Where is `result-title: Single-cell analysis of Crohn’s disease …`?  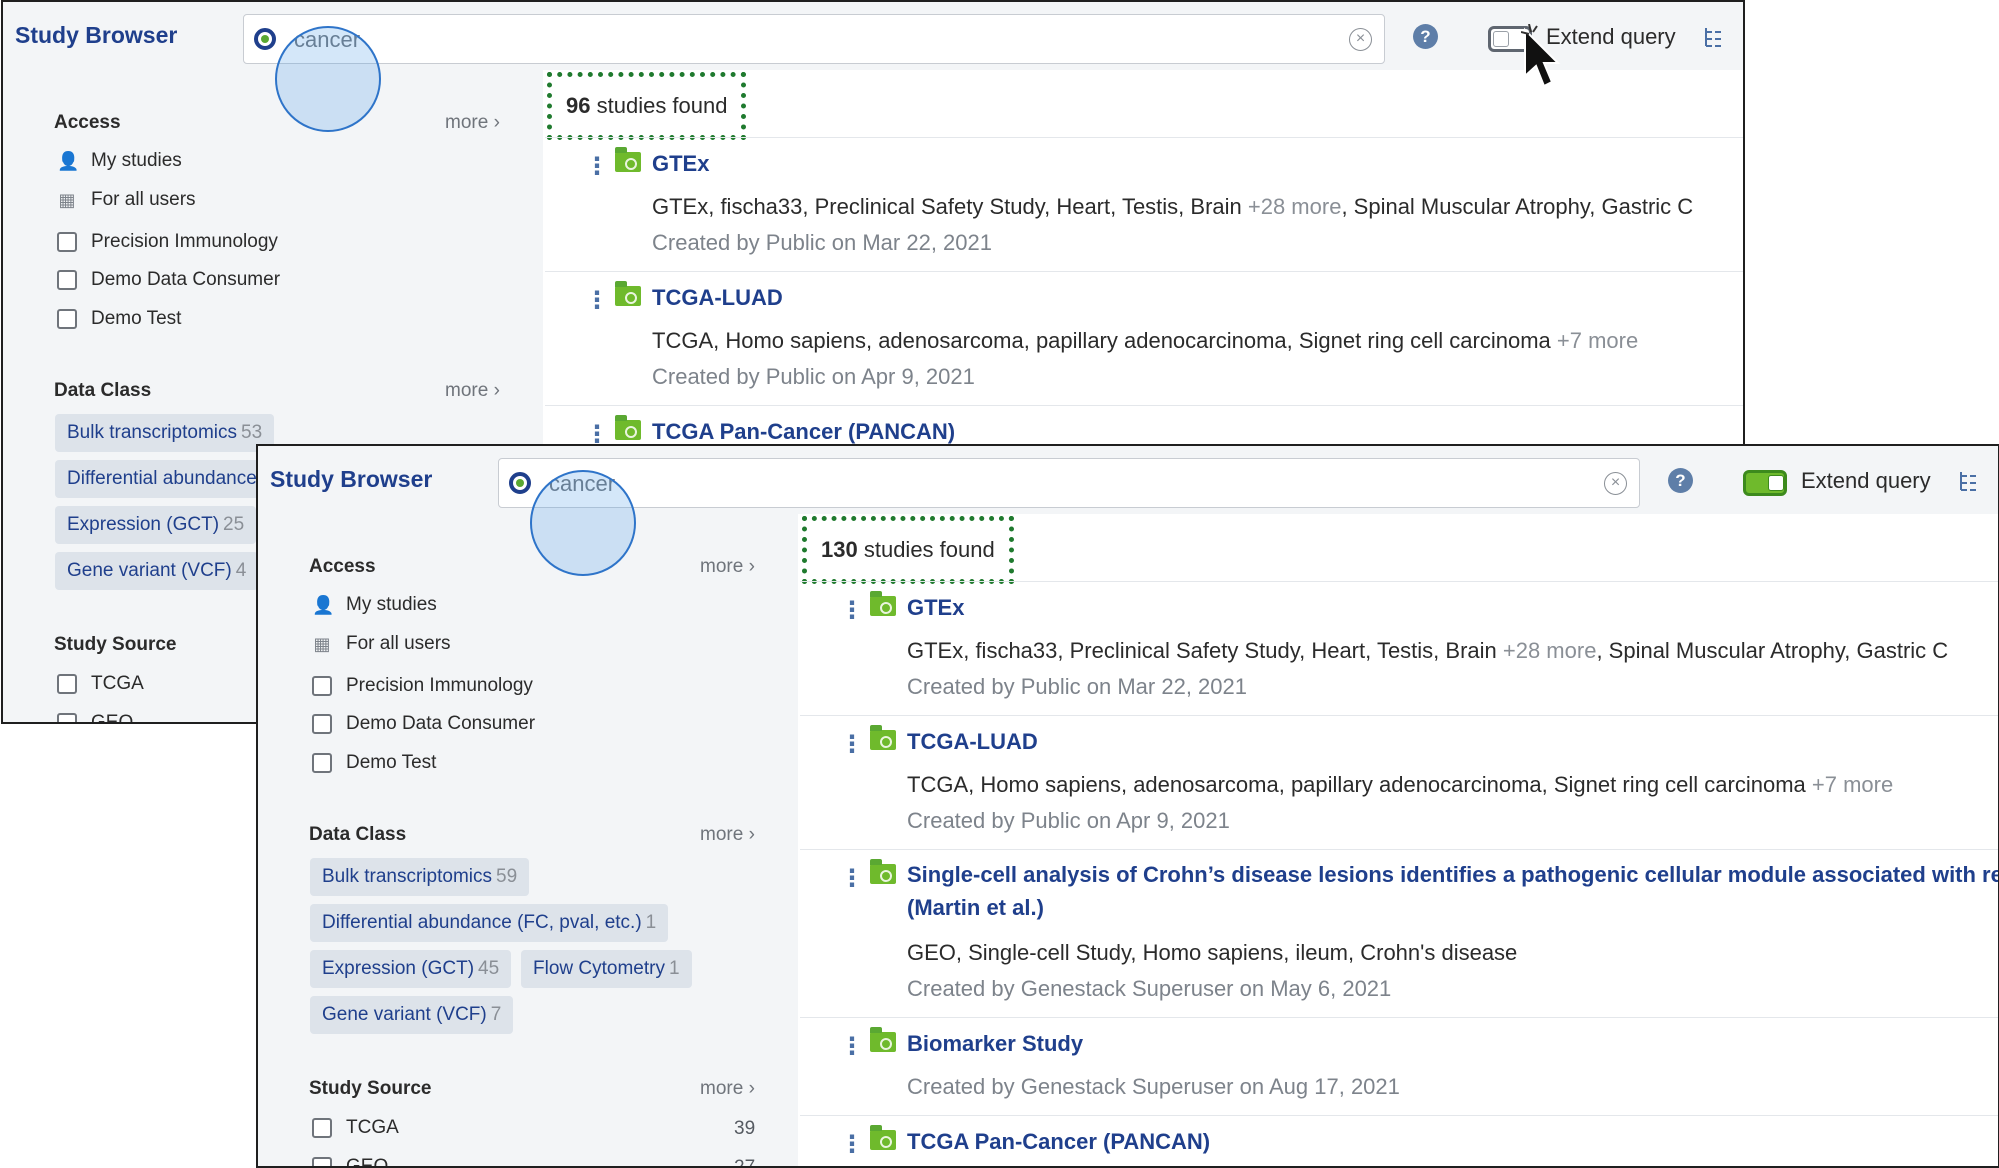
result-title: Single-cell analysis of Crohn’s disease … is located at coordinates (1452, 891).